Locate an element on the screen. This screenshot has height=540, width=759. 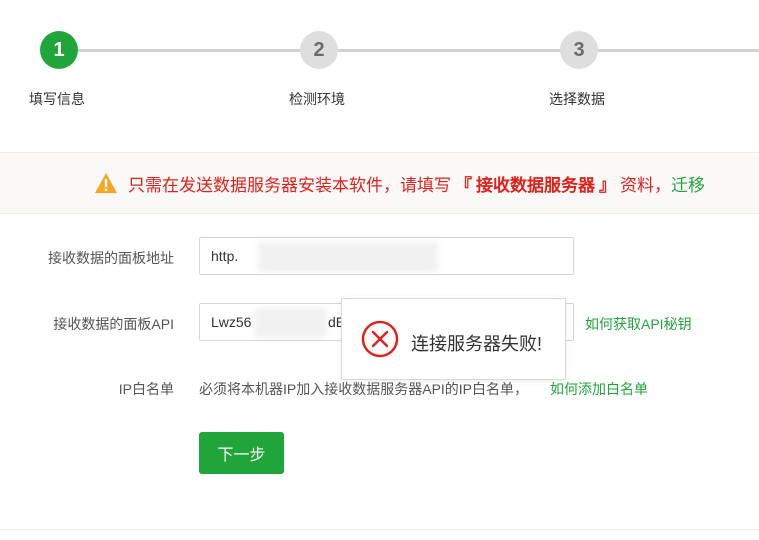
toast-message: 连接服务器失败! is located at coordinates (477, 344).